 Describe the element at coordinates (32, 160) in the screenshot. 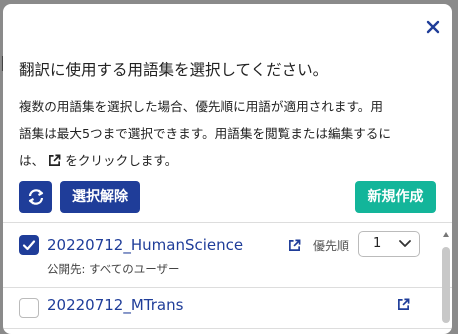

I see `description-line-3-pre: は、` at that location.